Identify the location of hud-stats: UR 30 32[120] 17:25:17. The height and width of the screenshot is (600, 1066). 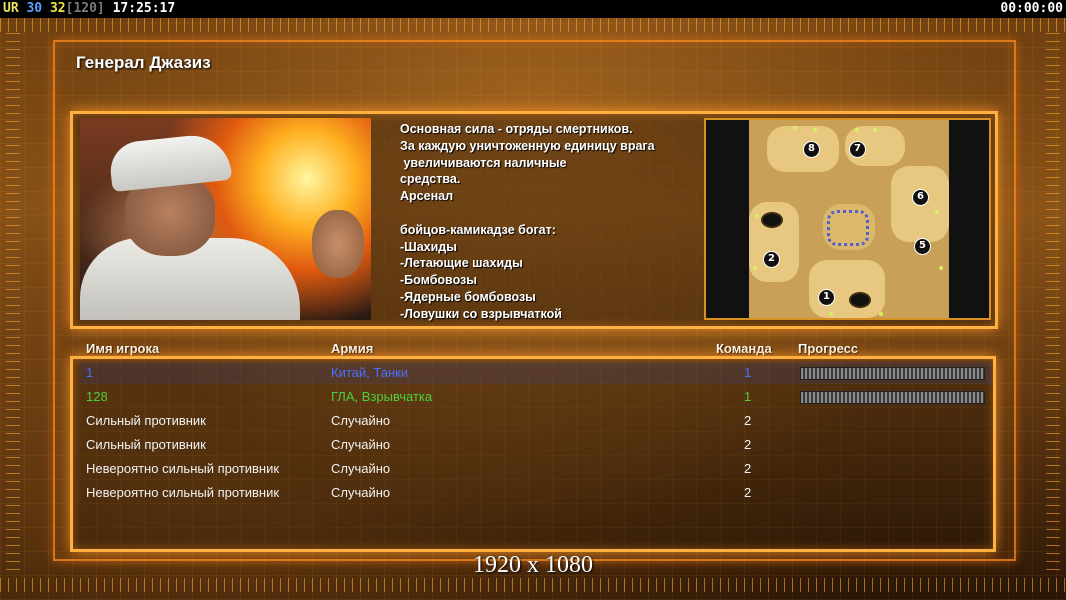
(89, 9).